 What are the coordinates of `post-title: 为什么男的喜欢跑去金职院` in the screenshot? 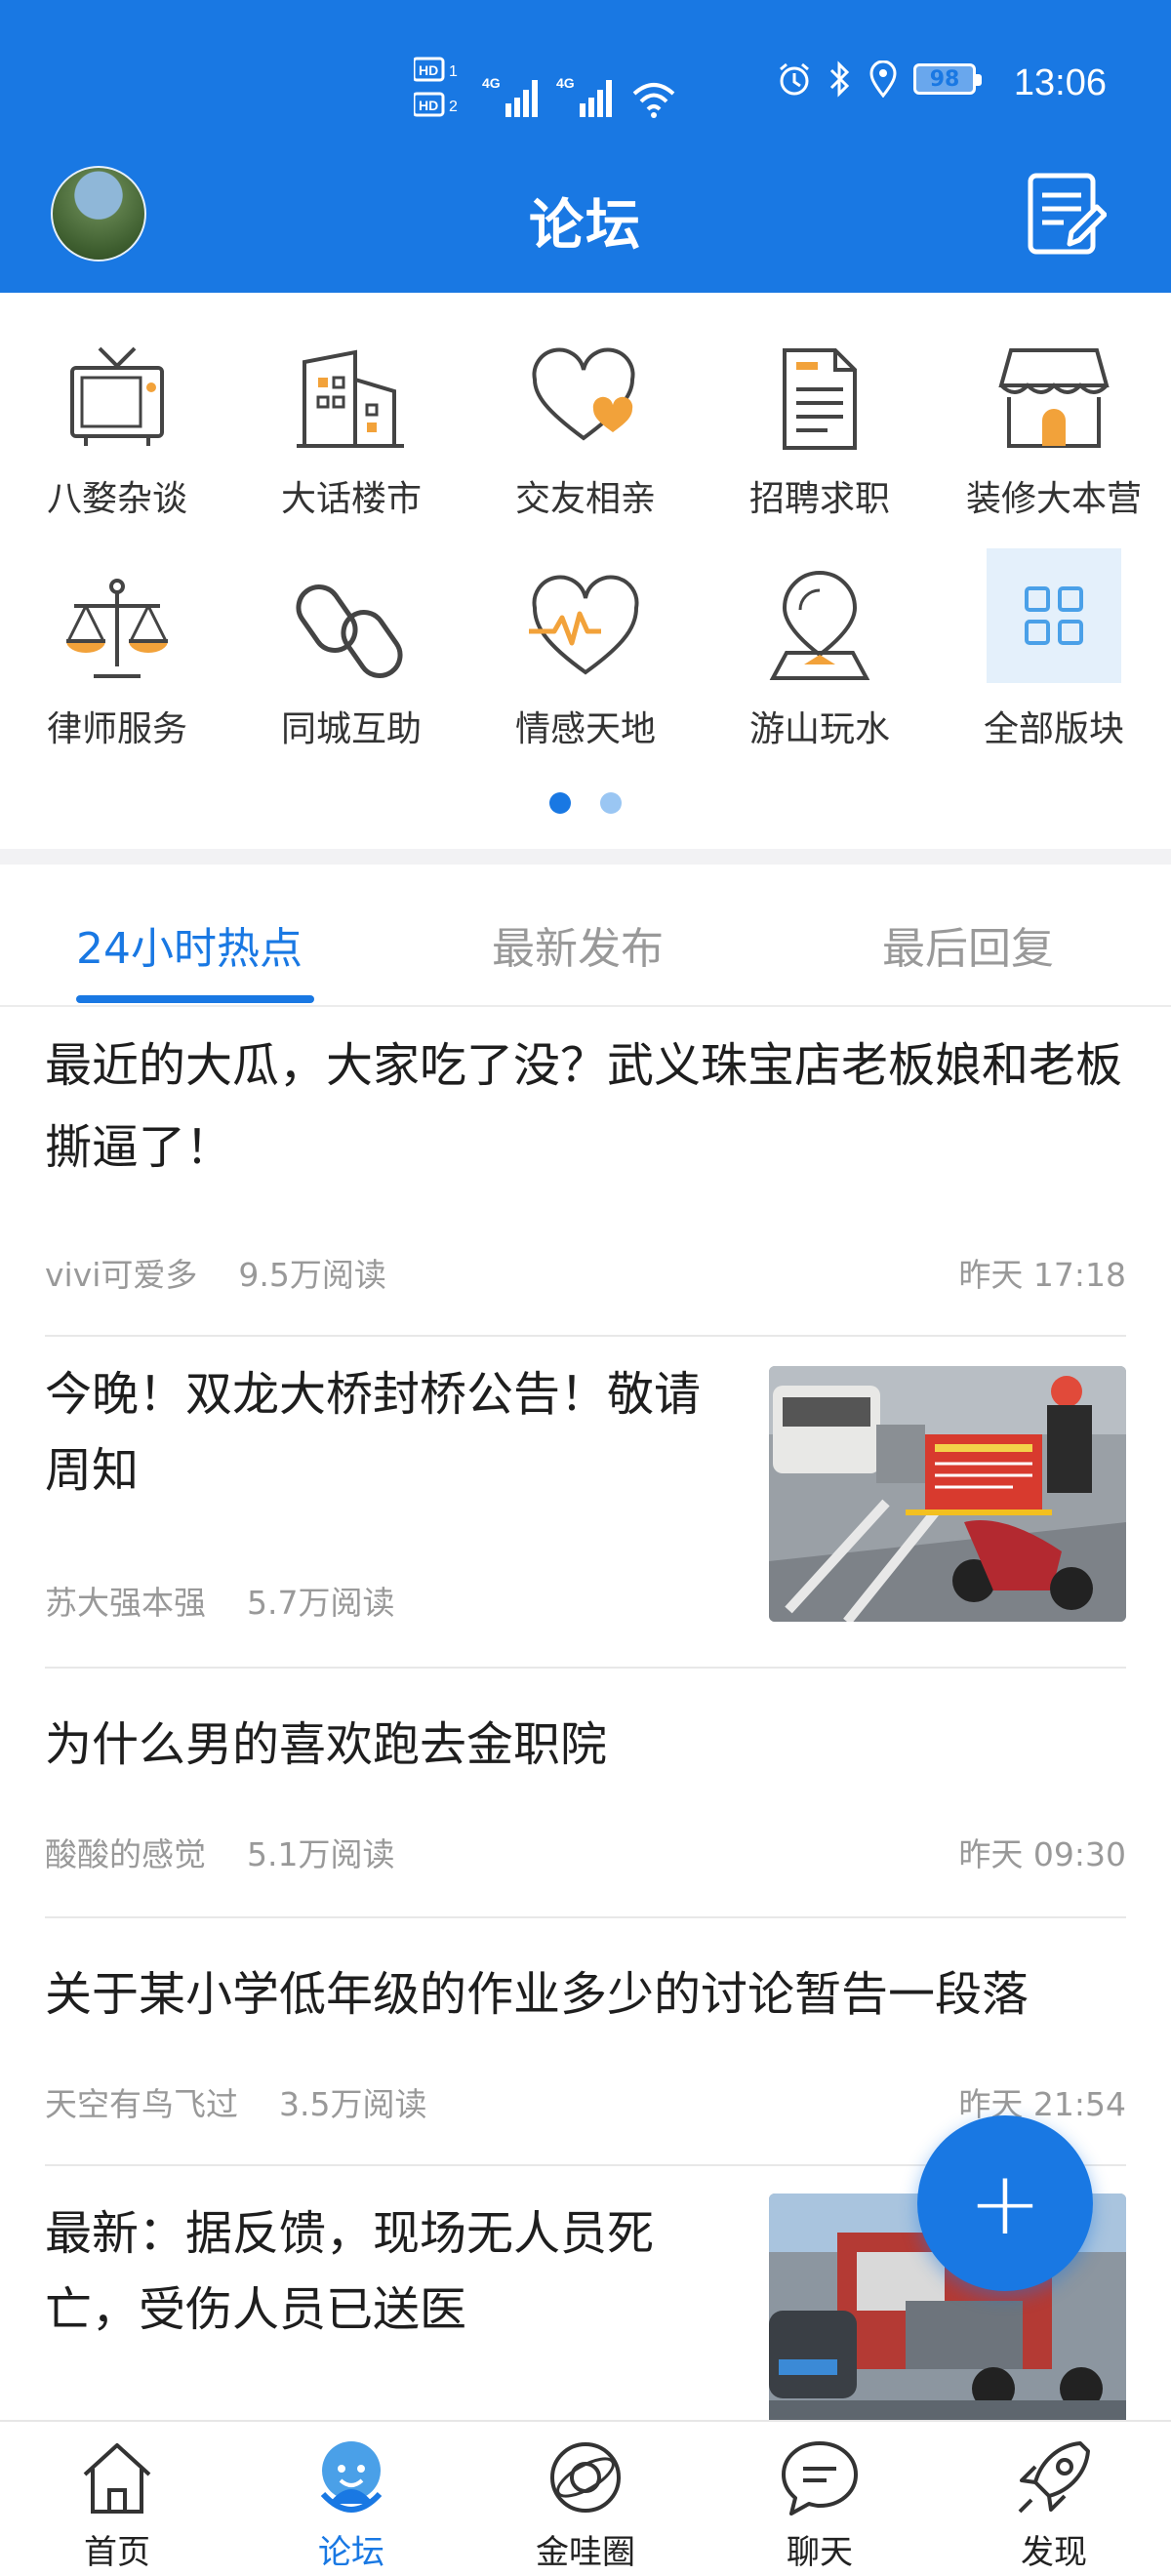 It's located at (326, 1744).